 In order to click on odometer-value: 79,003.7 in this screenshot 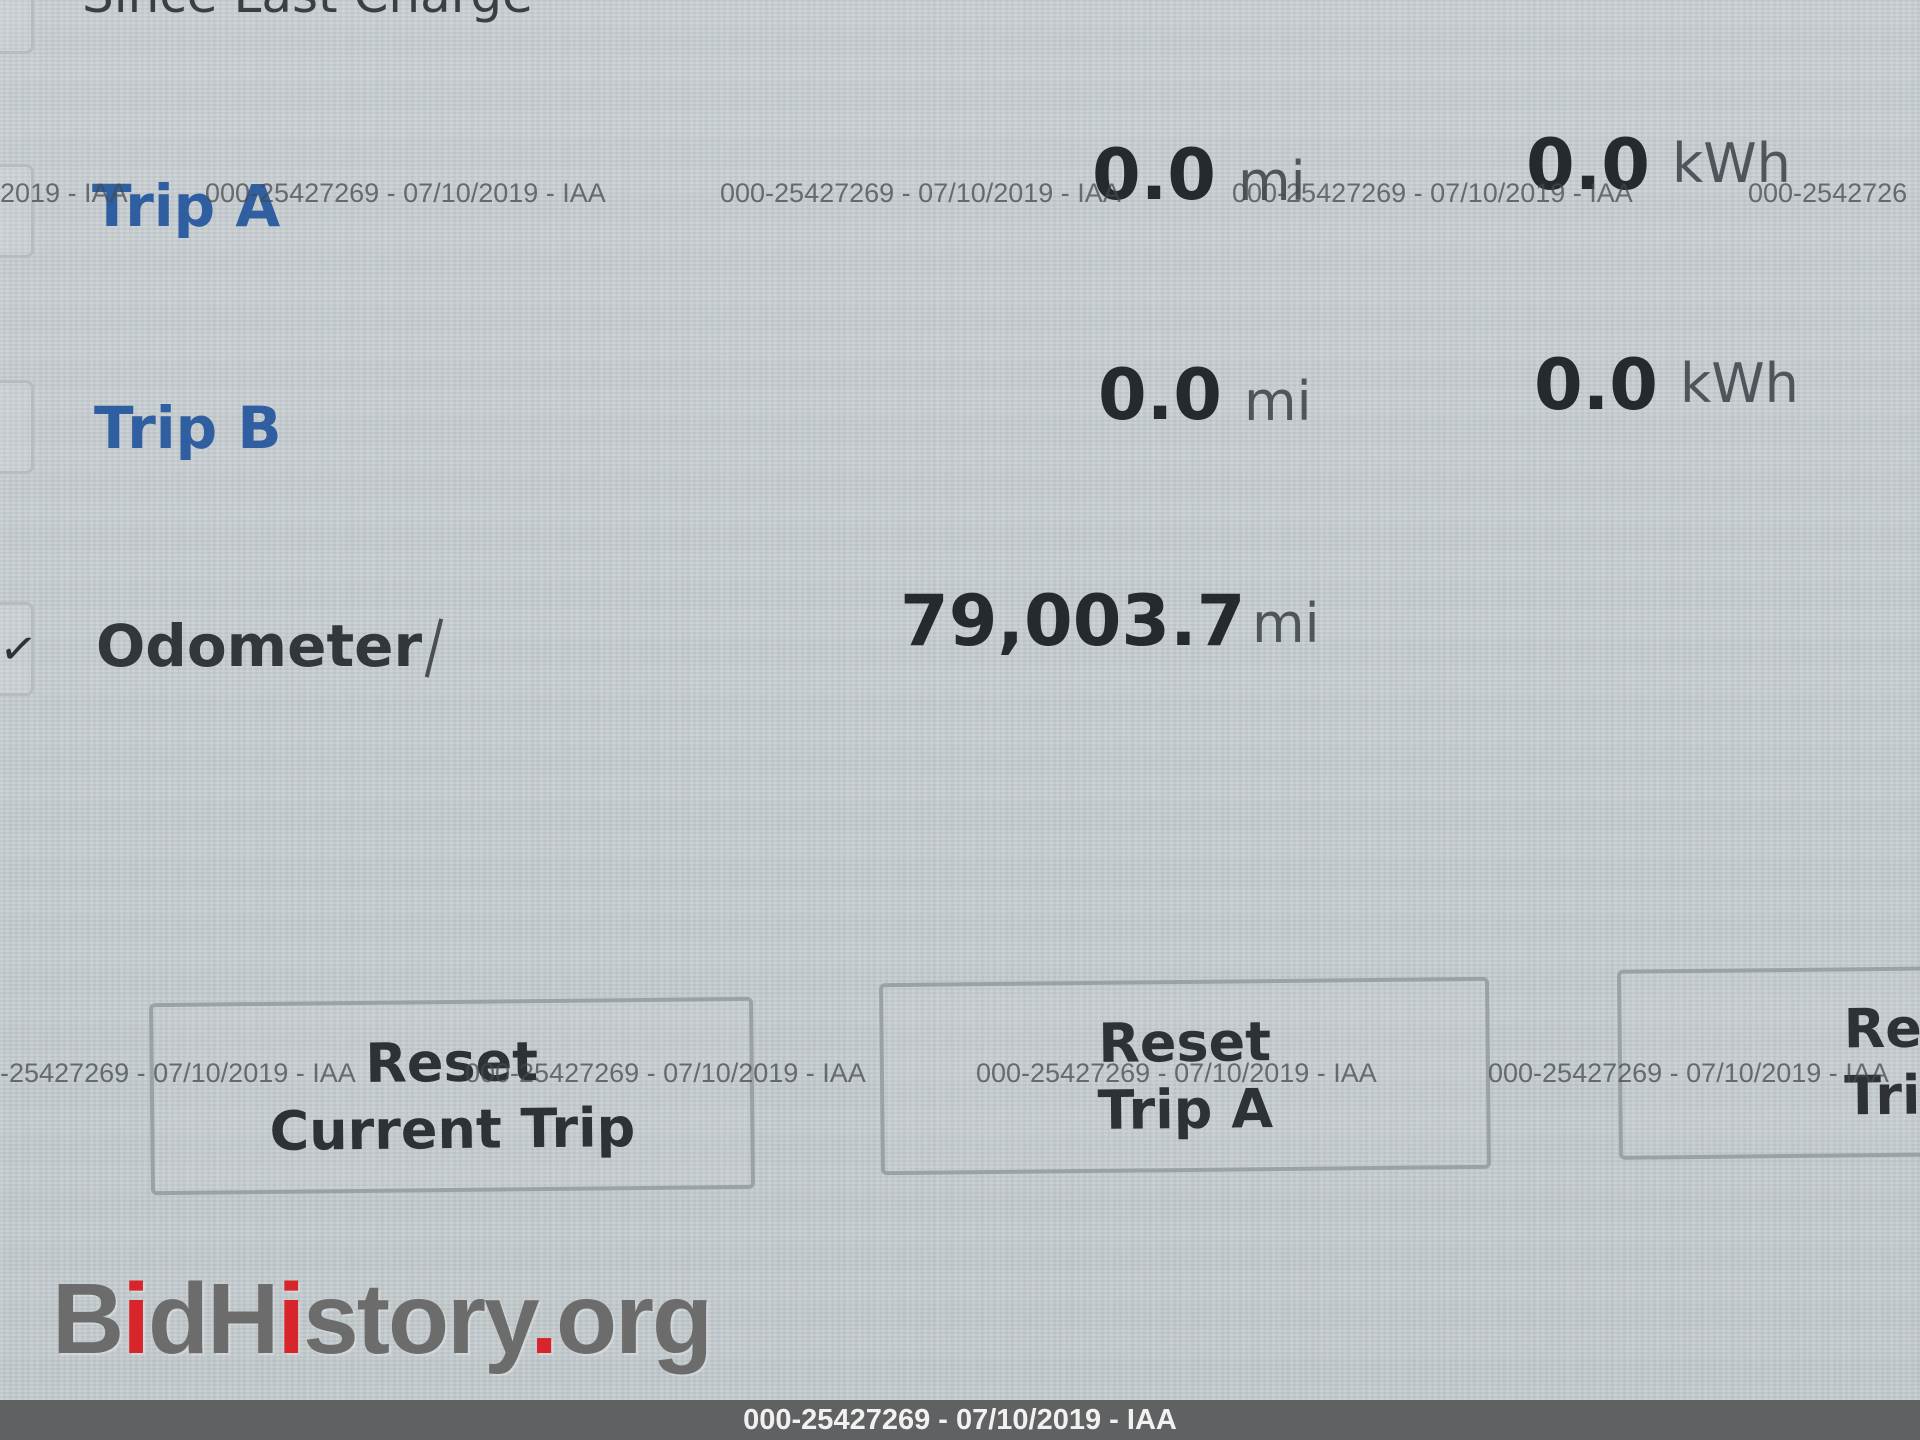, I will do `click(1073, 621)`.